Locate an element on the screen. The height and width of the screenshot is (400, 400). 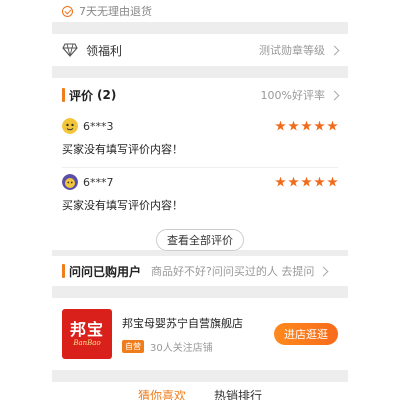
diamond-icon is located at coordinates (70, 50).